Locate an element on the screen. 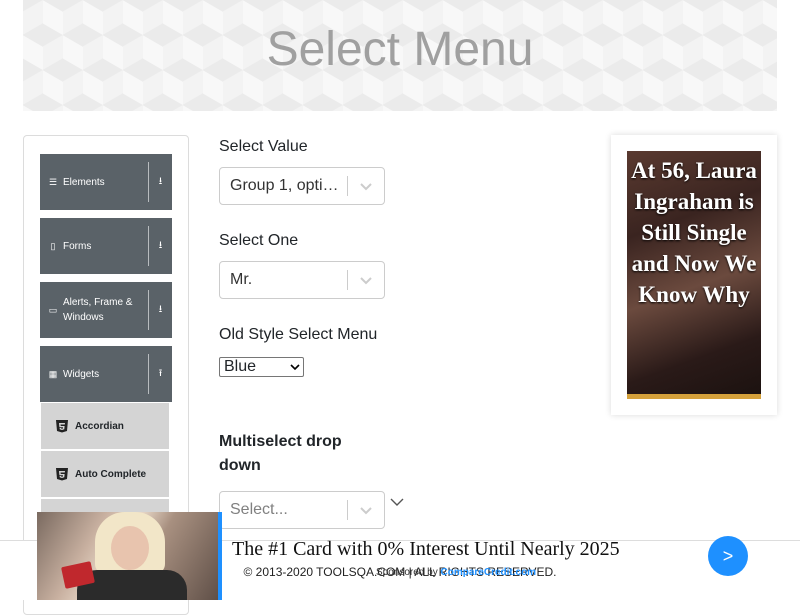  select-one-label: Select One is located at coordinates (259, 240).